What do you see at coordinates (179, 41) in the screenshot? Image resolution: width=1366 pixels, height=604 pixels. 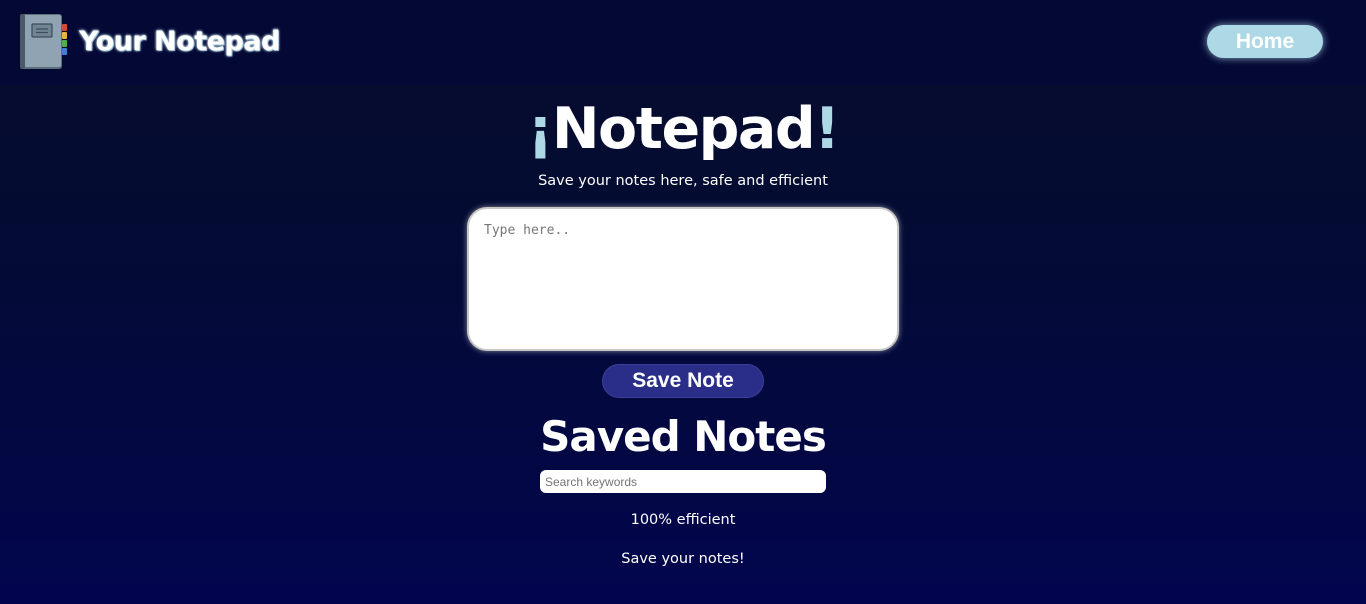 I see `brand-title: Your Notepad` at bounding box center [179, 41].